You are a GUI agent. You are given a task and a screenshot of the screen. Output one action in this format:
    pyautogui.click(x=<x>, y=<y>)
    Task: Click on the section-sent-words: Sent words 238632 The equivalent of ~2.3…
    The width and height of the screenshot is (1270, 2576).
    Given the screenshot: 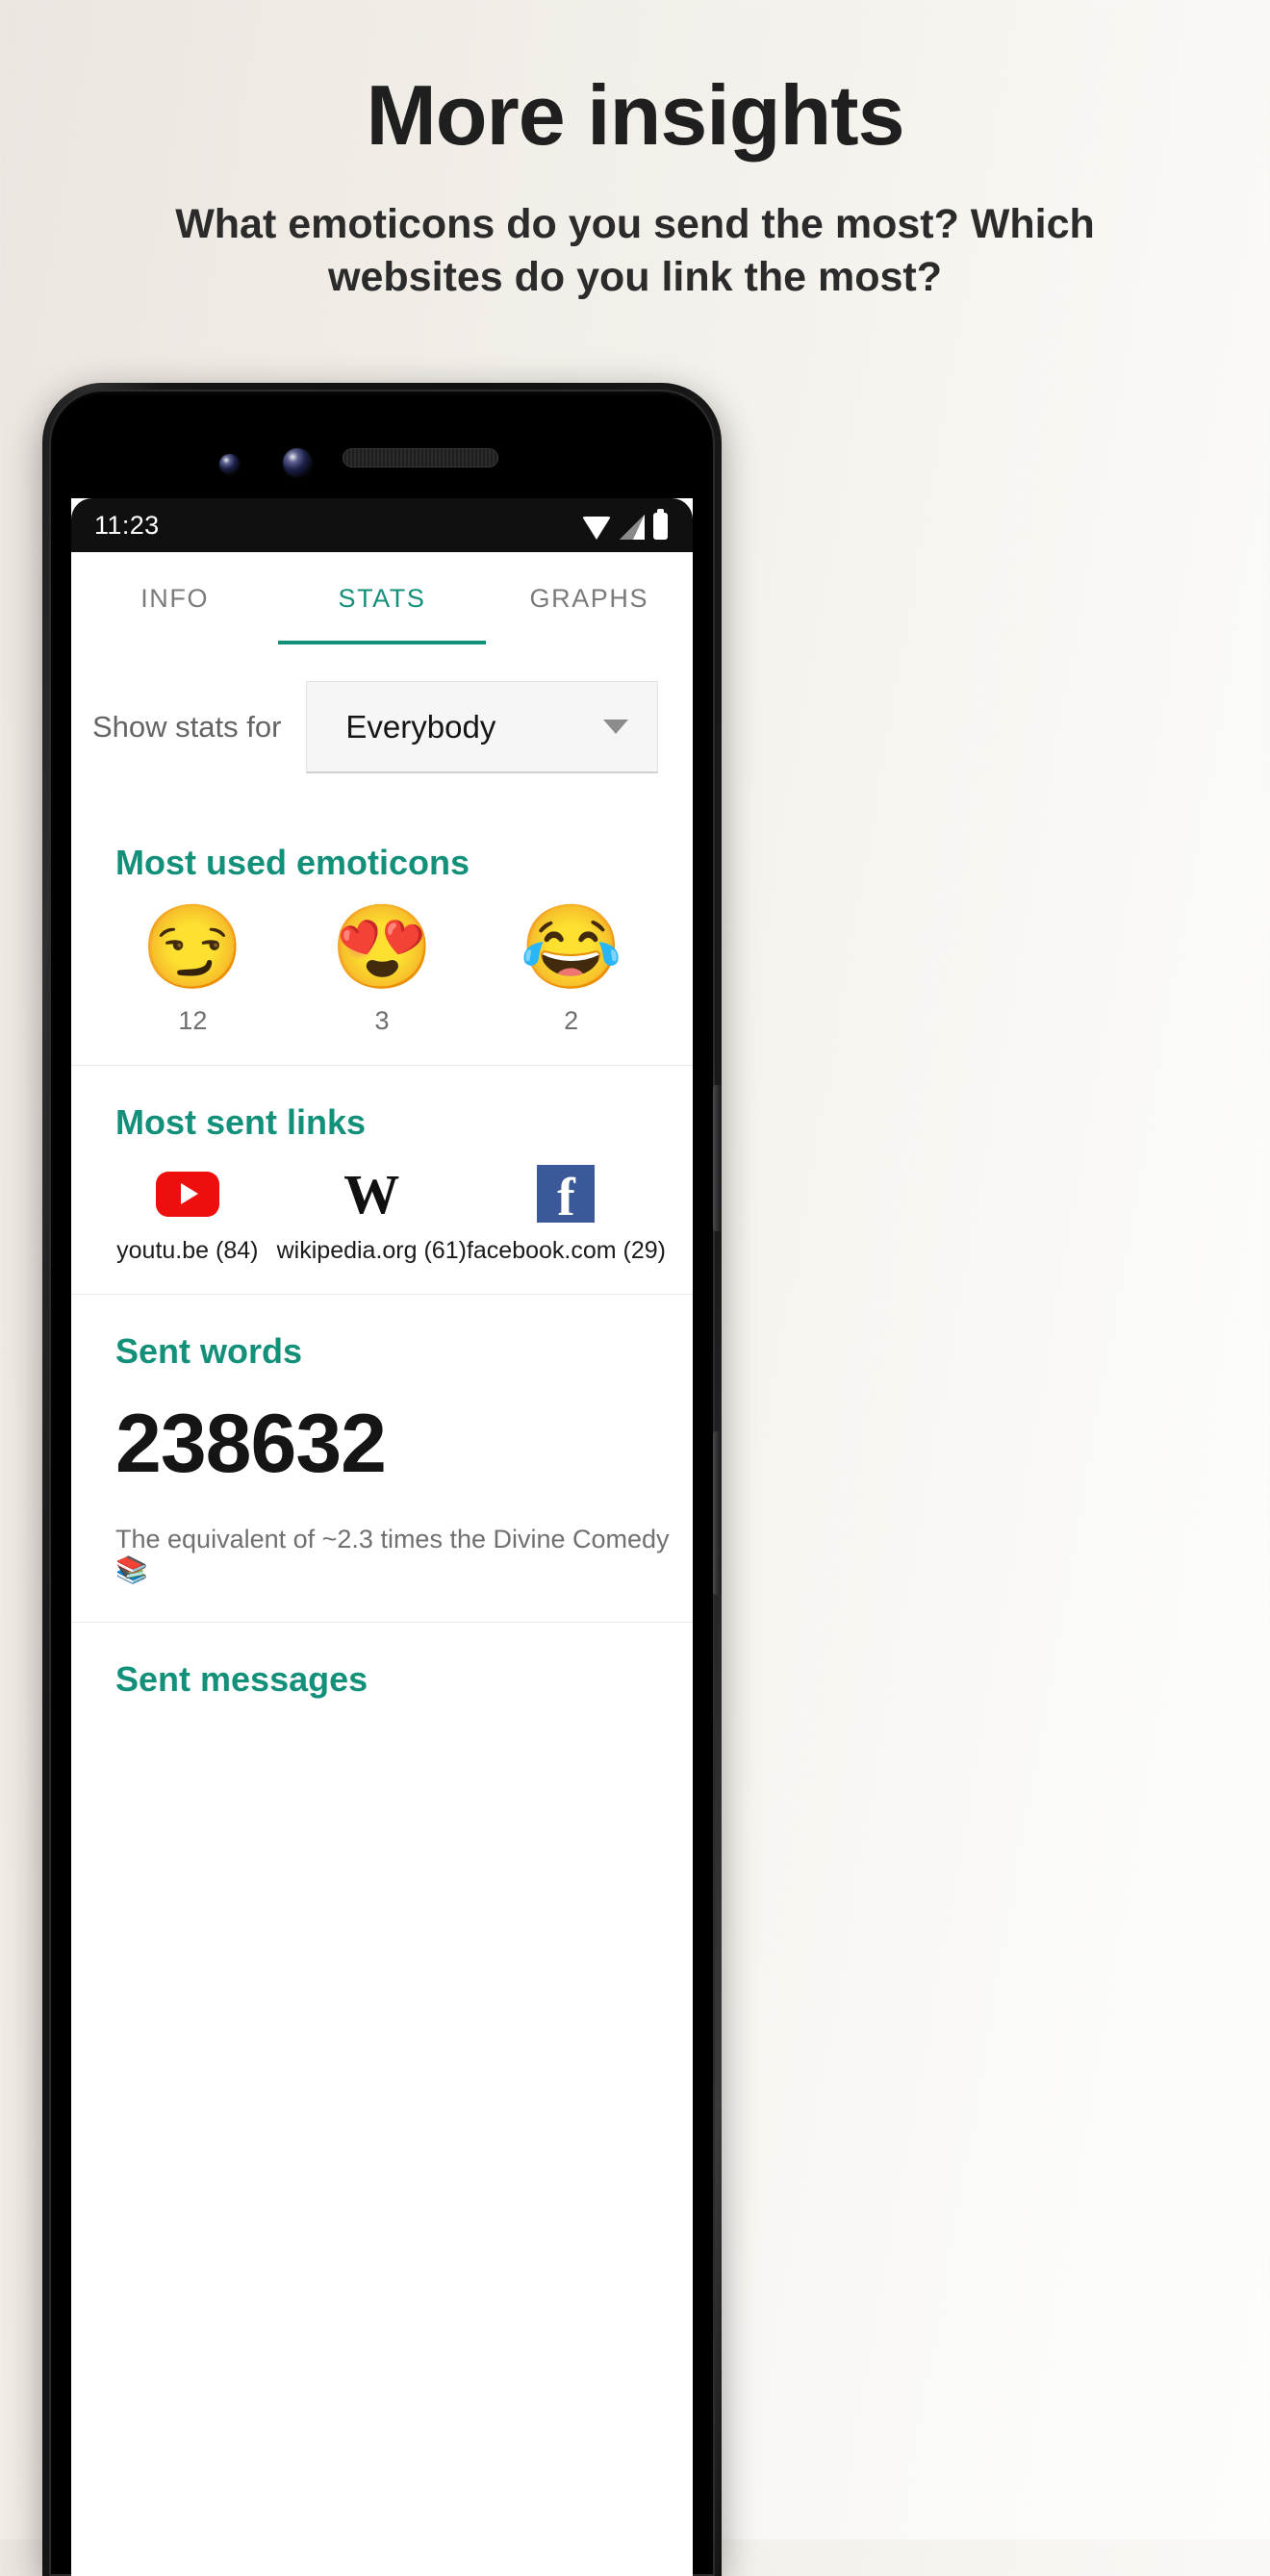 What is the action you would take?
    pyautogui.click(x=382, y=1459)
    